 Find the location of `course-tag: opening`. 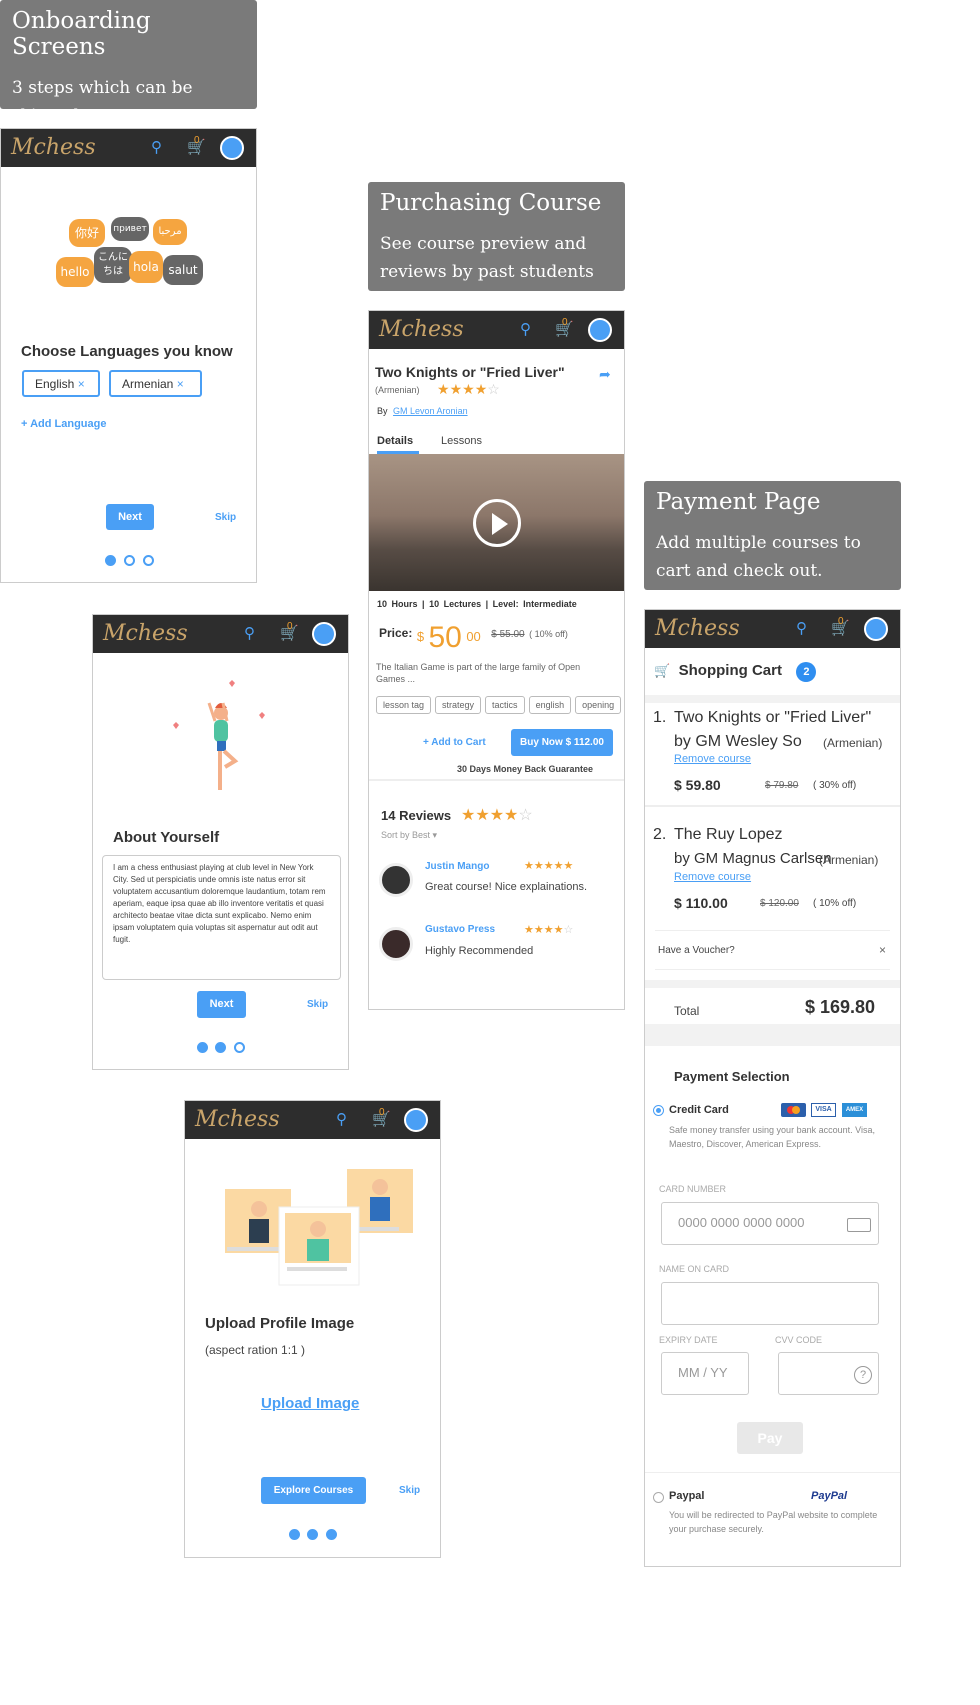

course-tag: opening is located at coordinates (598, 705).